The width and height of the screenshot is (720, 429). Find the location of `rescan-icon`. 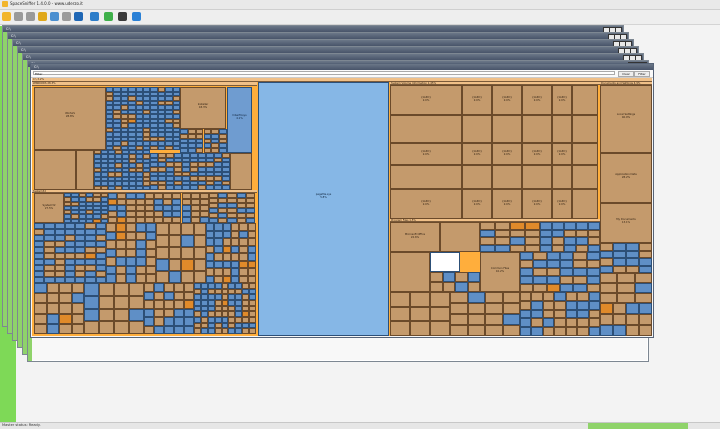

rescan-icon is located at coordinates (42, 16).